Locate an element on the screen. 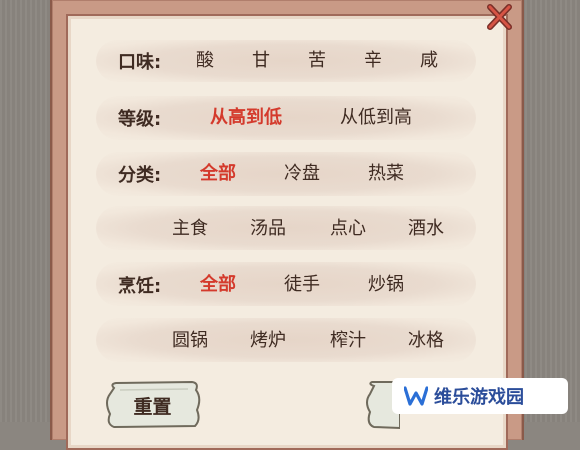 The height and width of the screenshot is (450, 580). taste-option-spicy: 辛 is located at coordinates (373, 61).